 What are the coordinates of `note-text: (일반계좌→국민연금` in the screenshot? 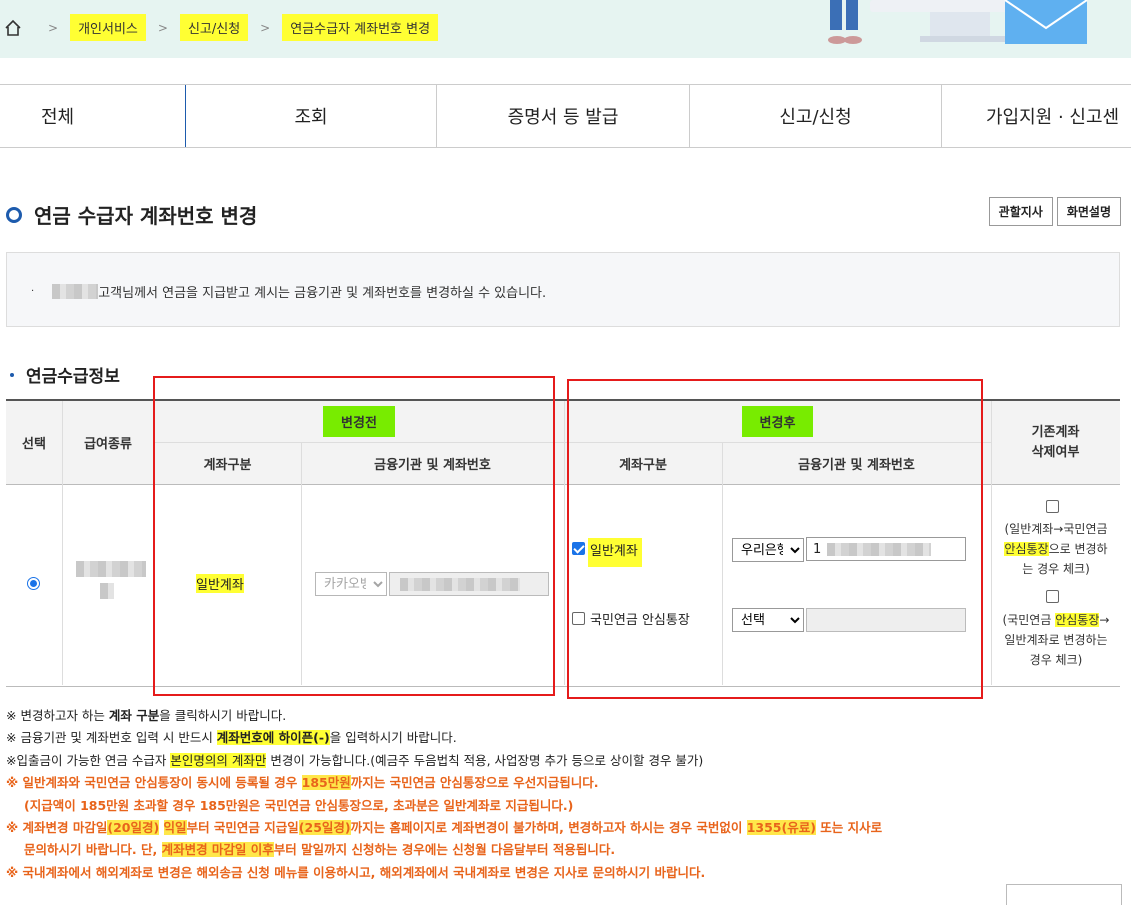 It's located at (1056, 529).